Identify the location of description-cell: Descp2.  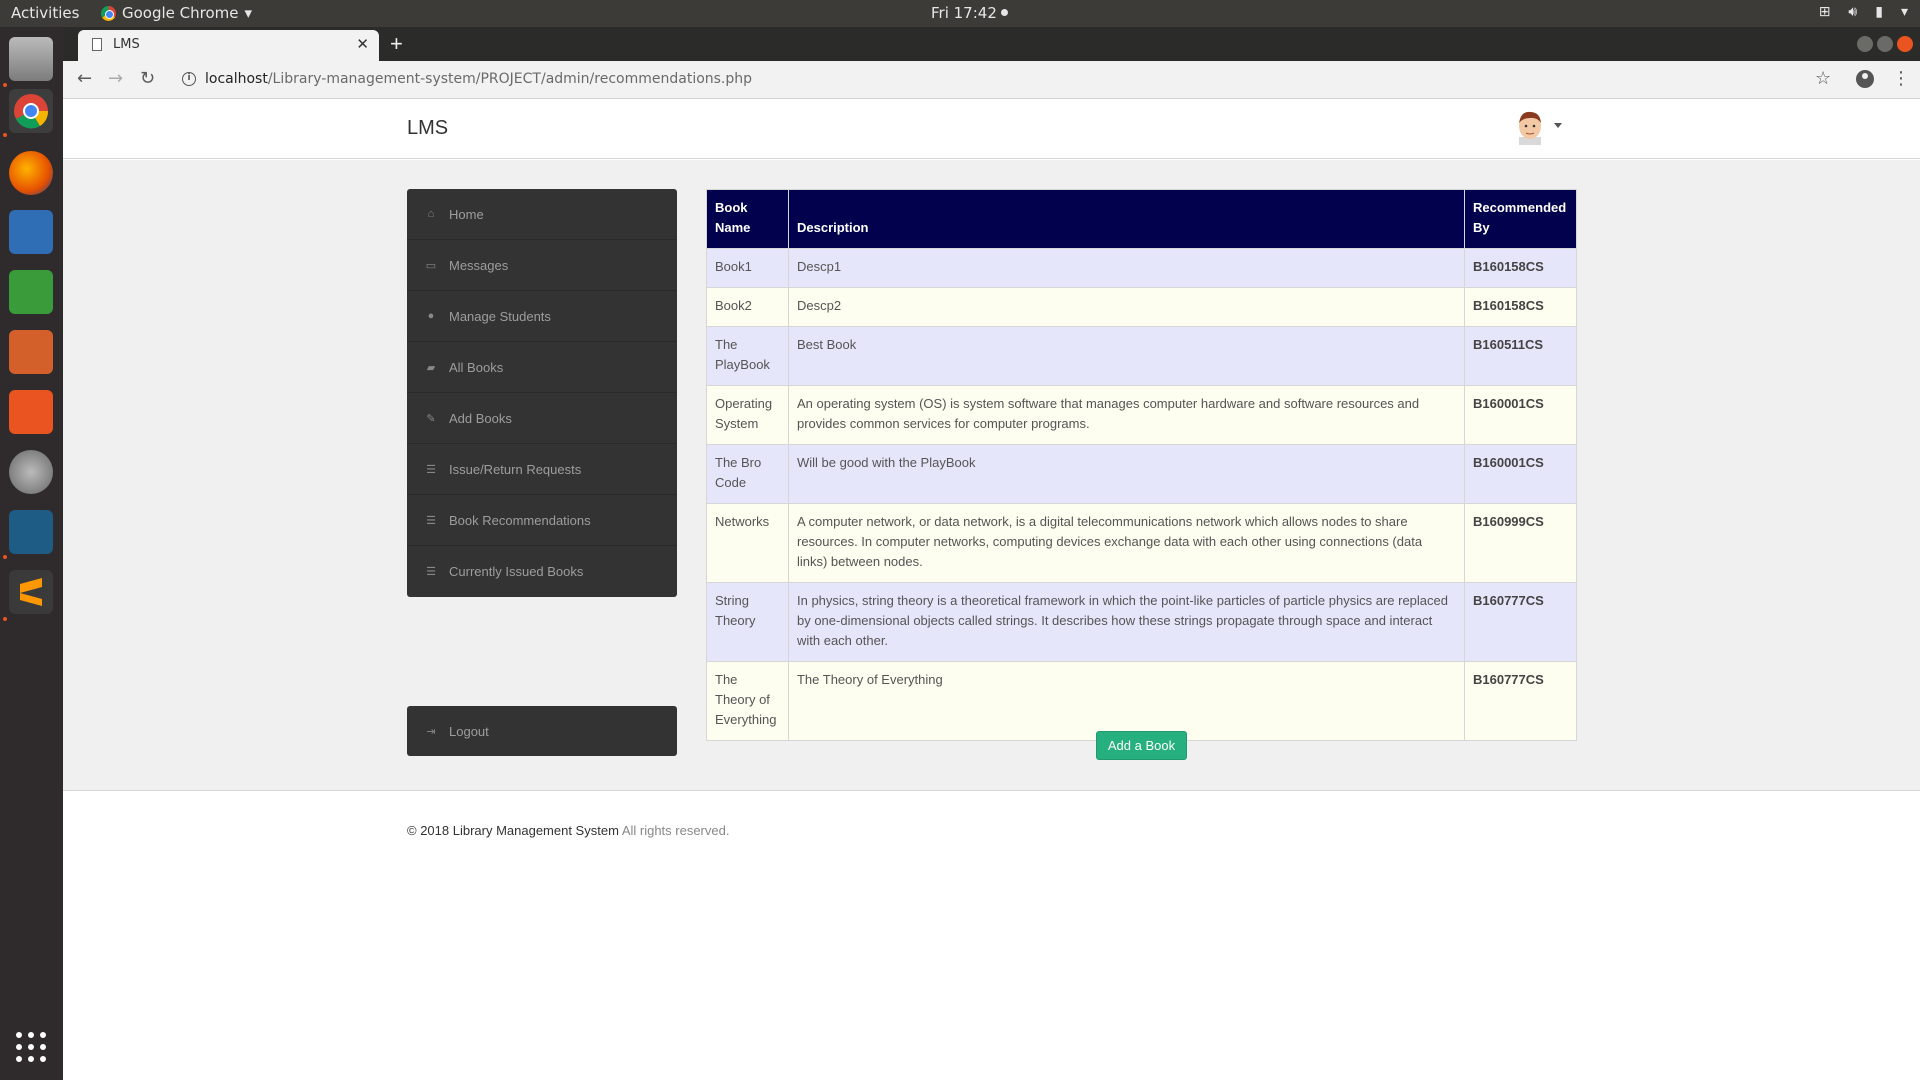
(1126, 307).